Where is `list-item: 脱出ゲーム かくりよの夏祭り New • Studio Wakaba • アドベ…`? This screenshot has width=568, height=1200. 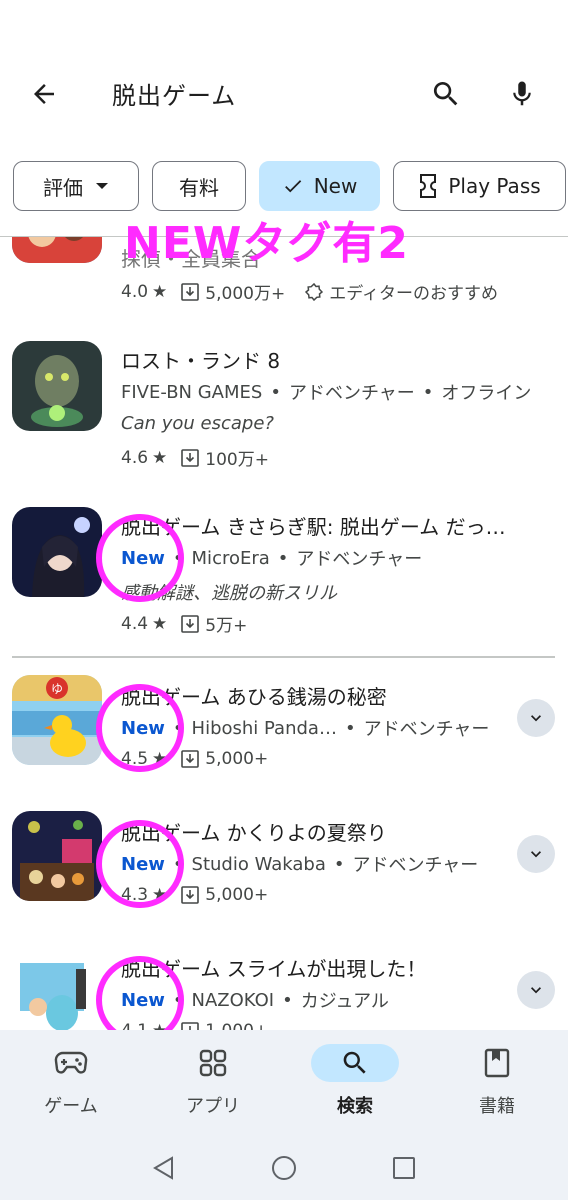
list-item: 脱出ゲーム かくりよの夏祭り New • Studio Wakaba • アドベ… is located at coordinates (284, 866).